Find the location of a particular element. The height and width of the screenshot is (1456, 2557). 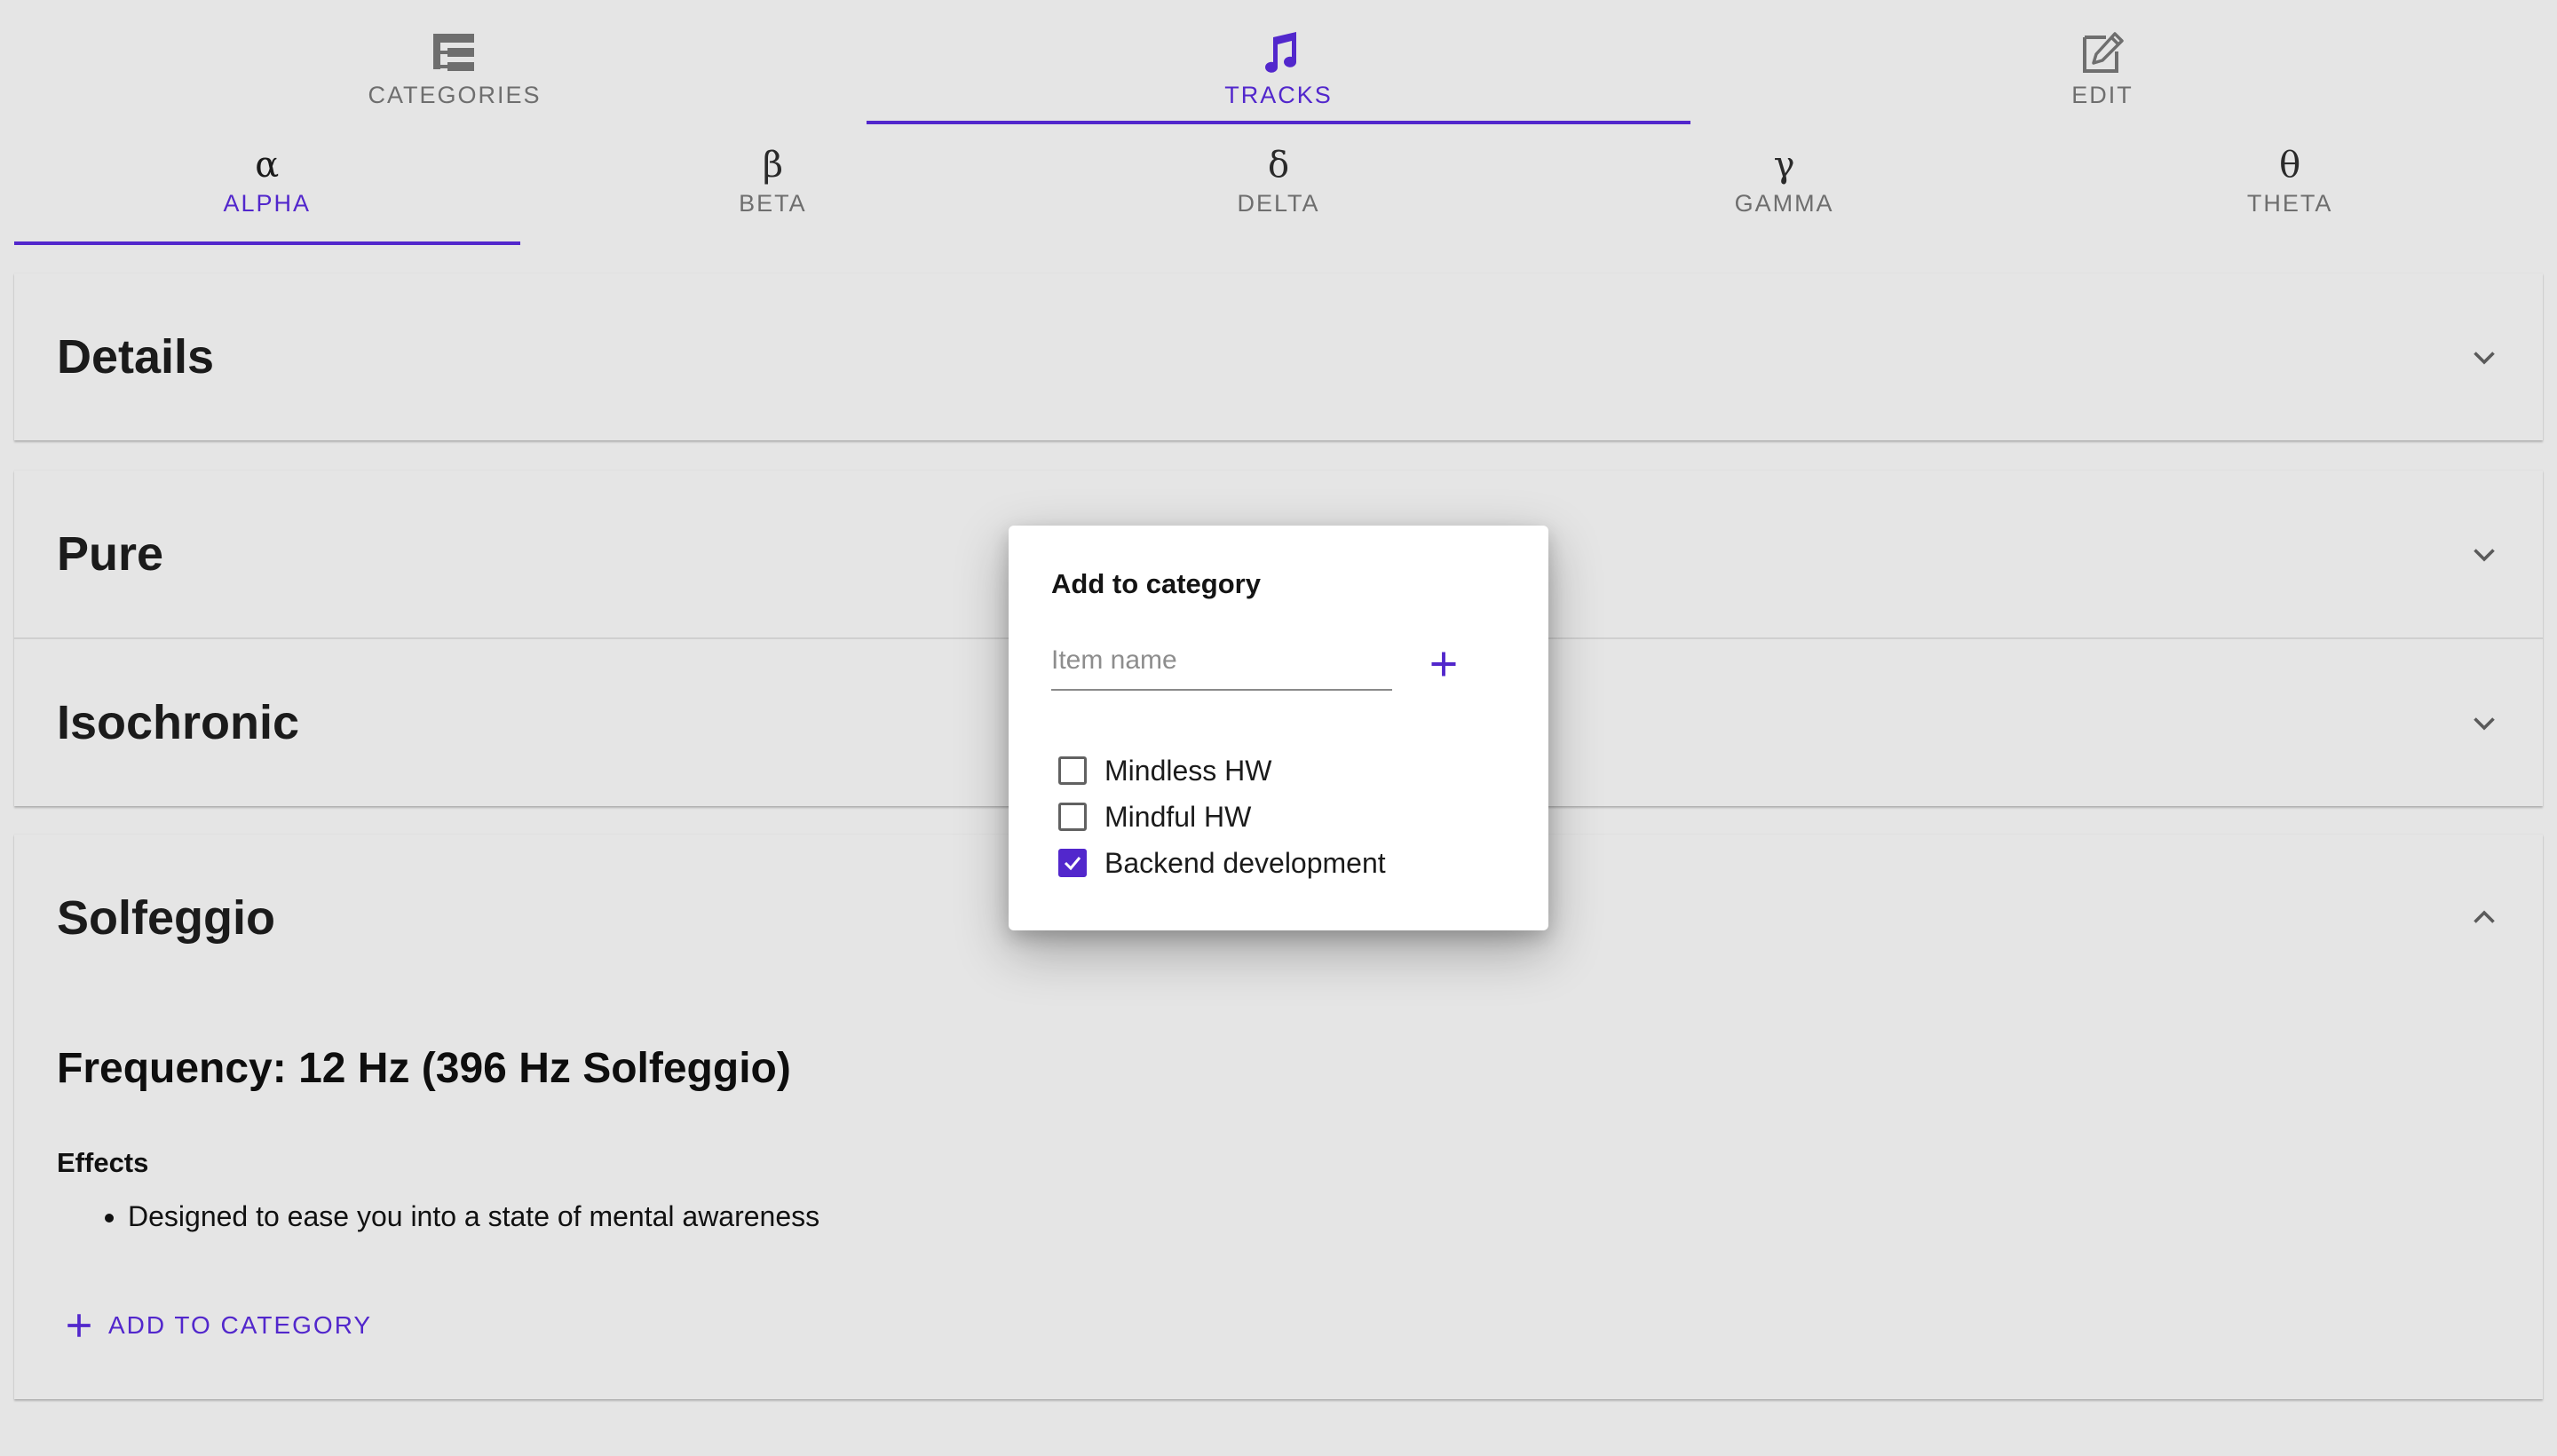

tab-edit-label: EDIT is located at coordinates (2102, 95).